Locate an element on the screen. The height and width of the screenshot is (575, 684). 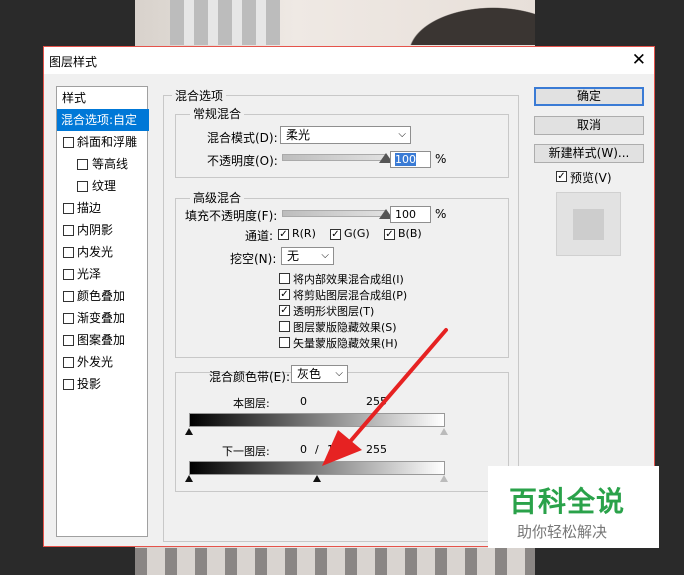
fill-opacity-slider is located at coordinates (334, 213).